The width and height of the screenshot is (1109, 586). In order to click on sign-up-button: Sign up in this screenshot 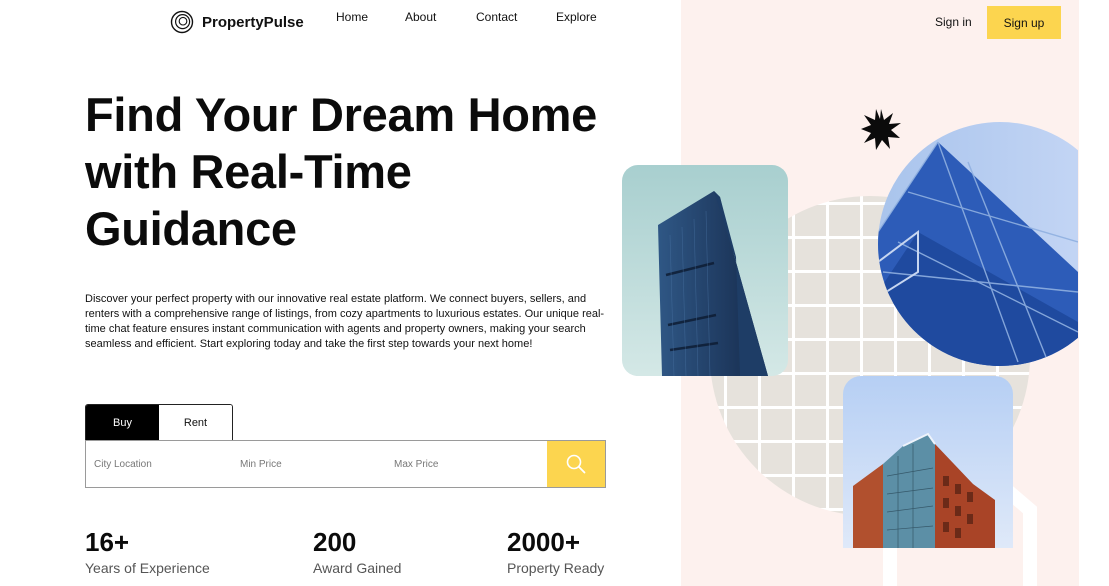, I will do `click(1024, 22)`.